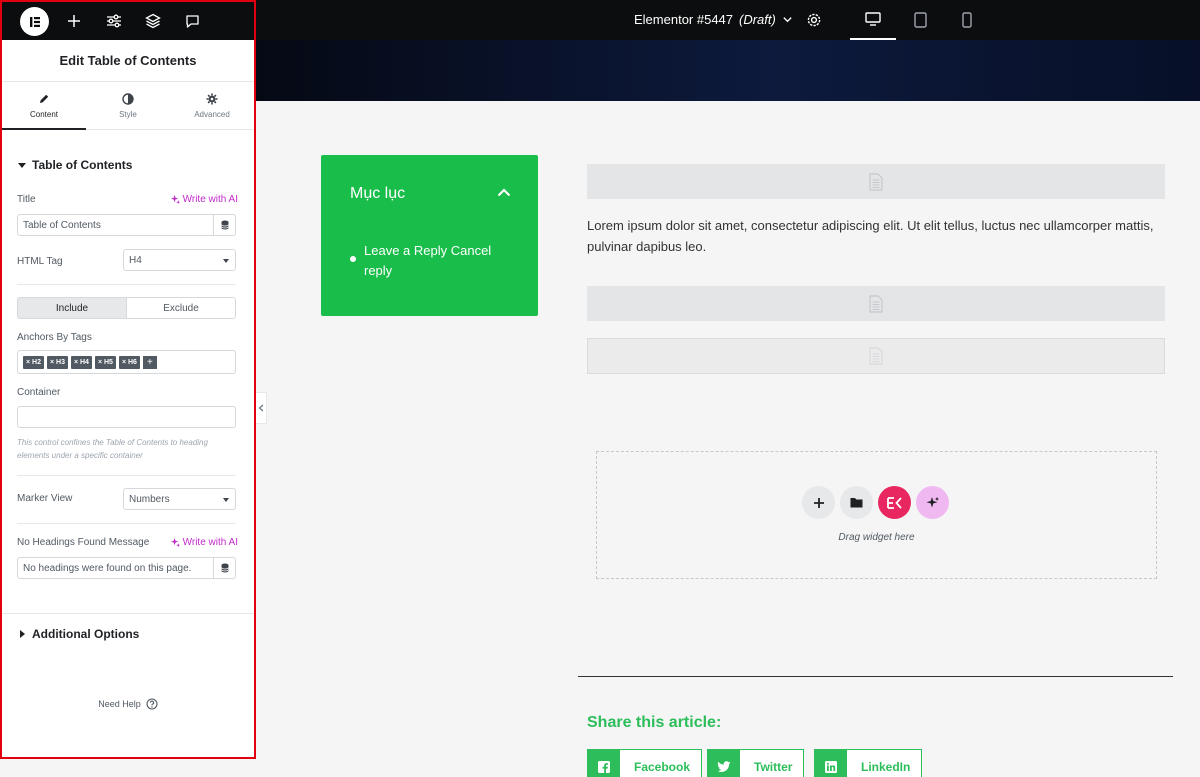 The height and width of the screenshot is (777, 1200). What do you see at coordinates (72, 308) in the screenshot?
I see `include-tab: Include` at bounding box center [72, 308].